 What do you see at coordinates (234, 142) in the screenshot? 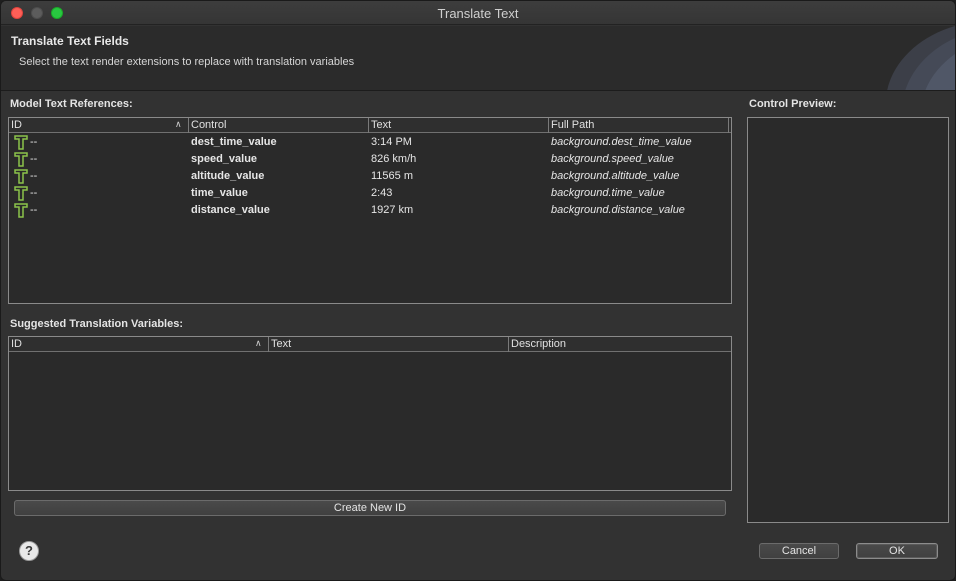
I see `row-control: dest_time_value` at bounding box center [234, 142].